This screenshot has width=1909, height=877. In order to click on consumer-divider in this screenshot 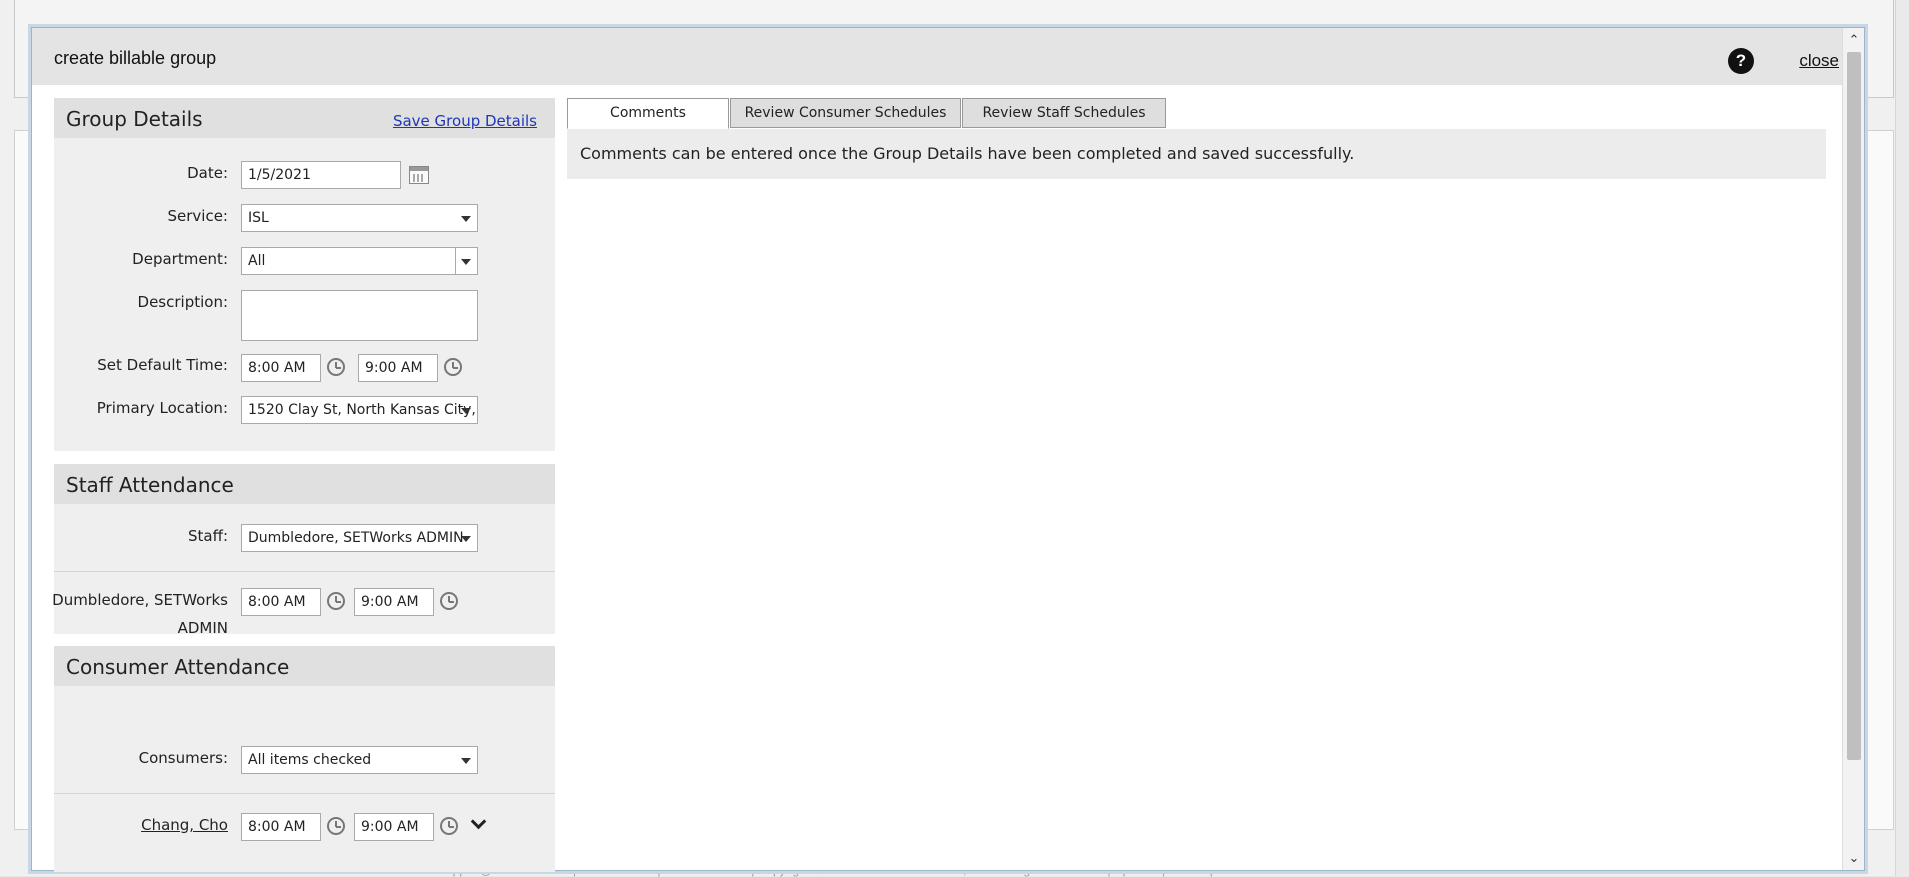, I will do `click(304, 793)`.